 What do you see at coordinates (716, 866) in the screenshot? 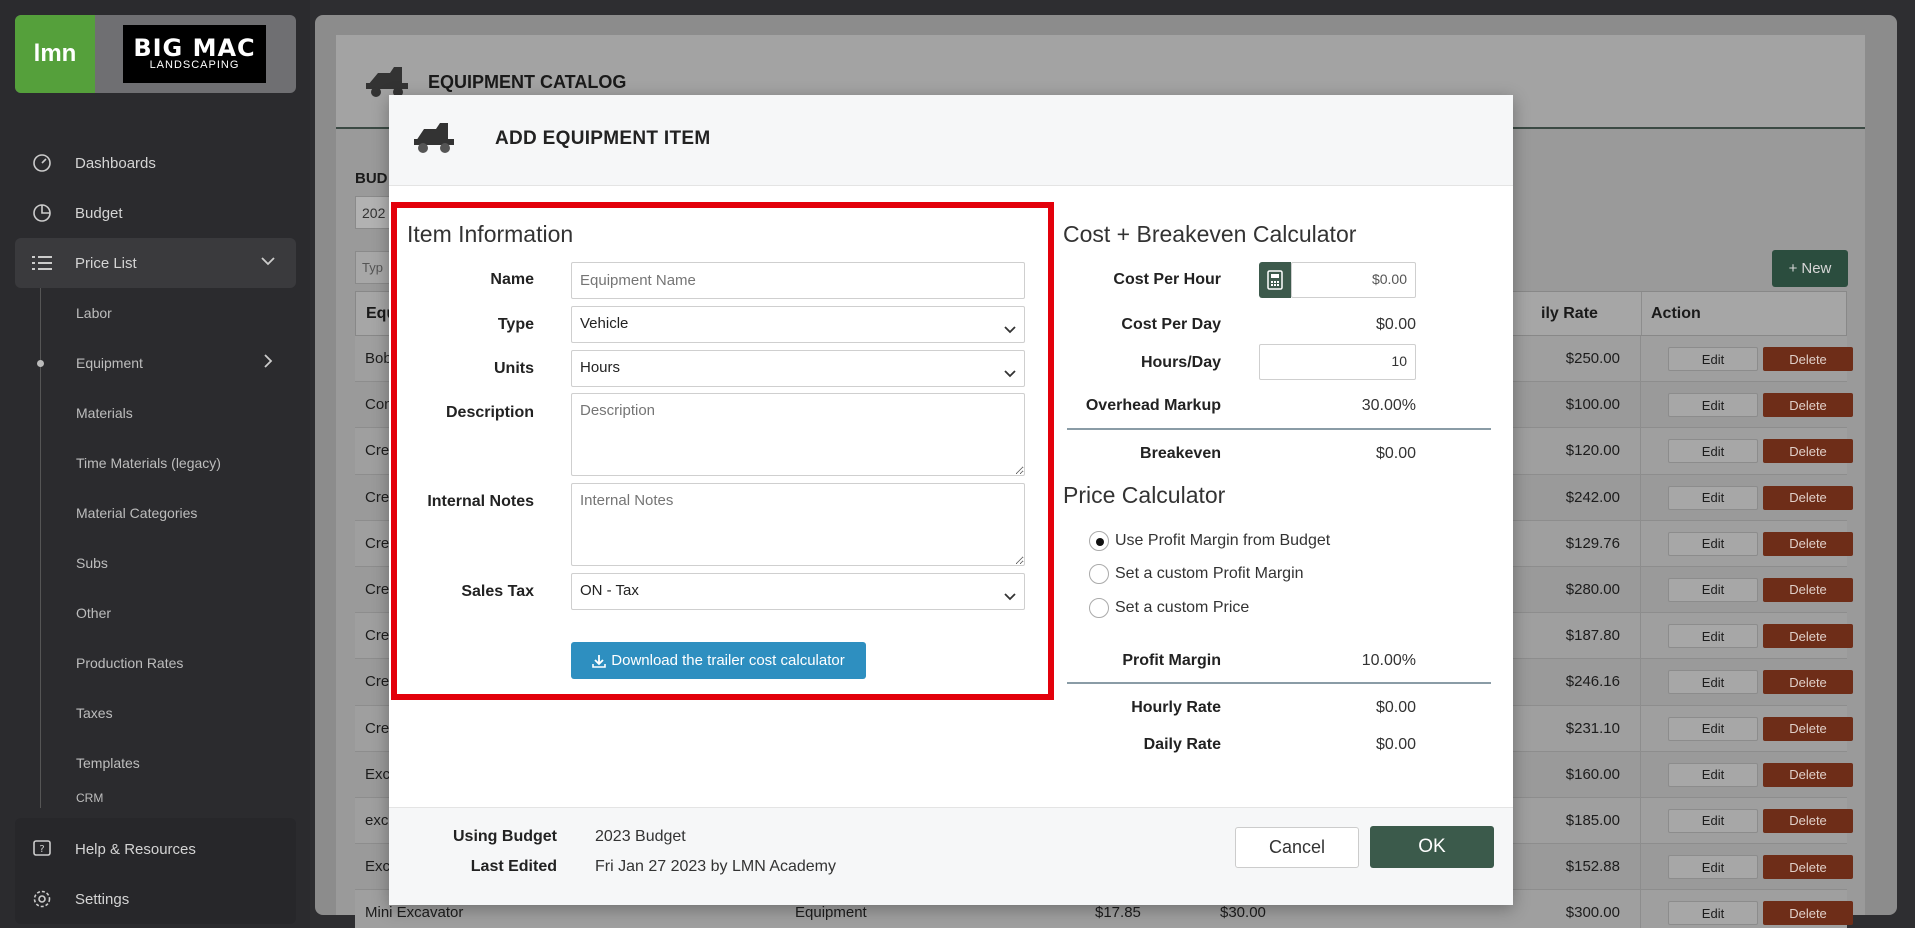
I see `last-edited-value: Fri Jan 27 2023 by LMN Academy` at bounding box center [716, 866].